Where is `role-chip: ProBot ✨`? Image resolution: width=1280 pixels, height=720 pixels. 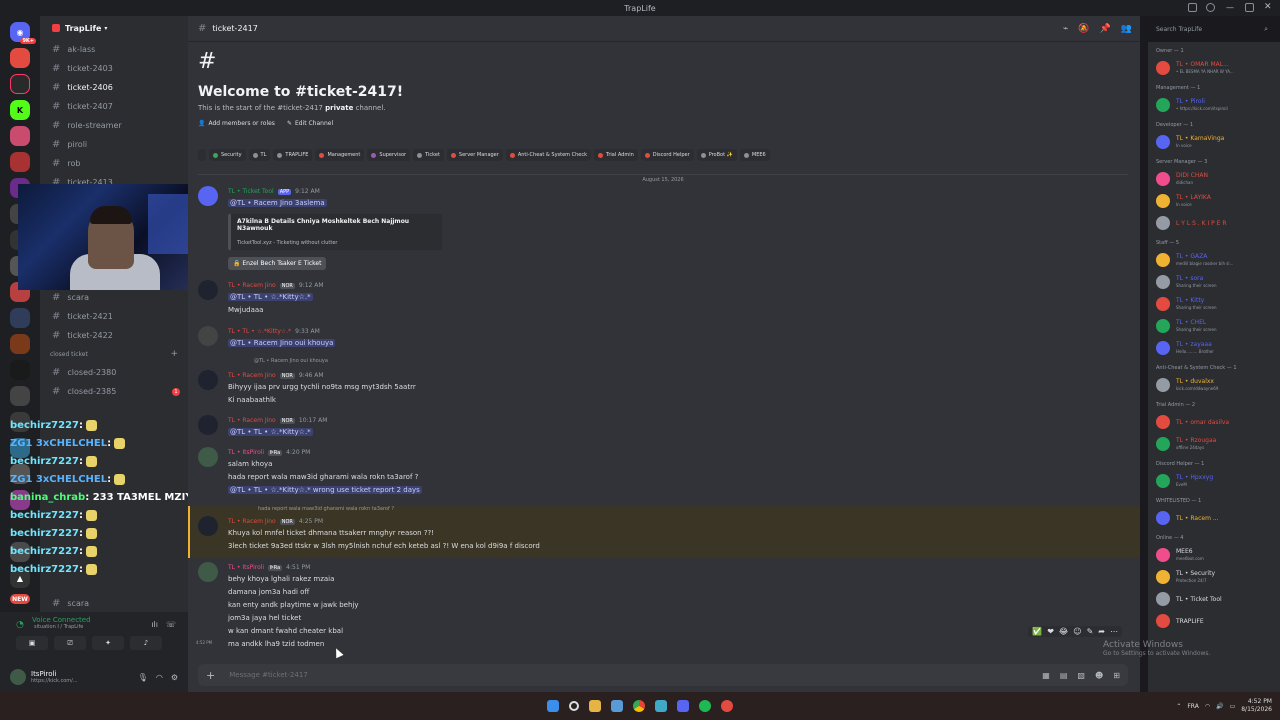
role-chip: ProBot ✨ is located at coordinates (716, 155).